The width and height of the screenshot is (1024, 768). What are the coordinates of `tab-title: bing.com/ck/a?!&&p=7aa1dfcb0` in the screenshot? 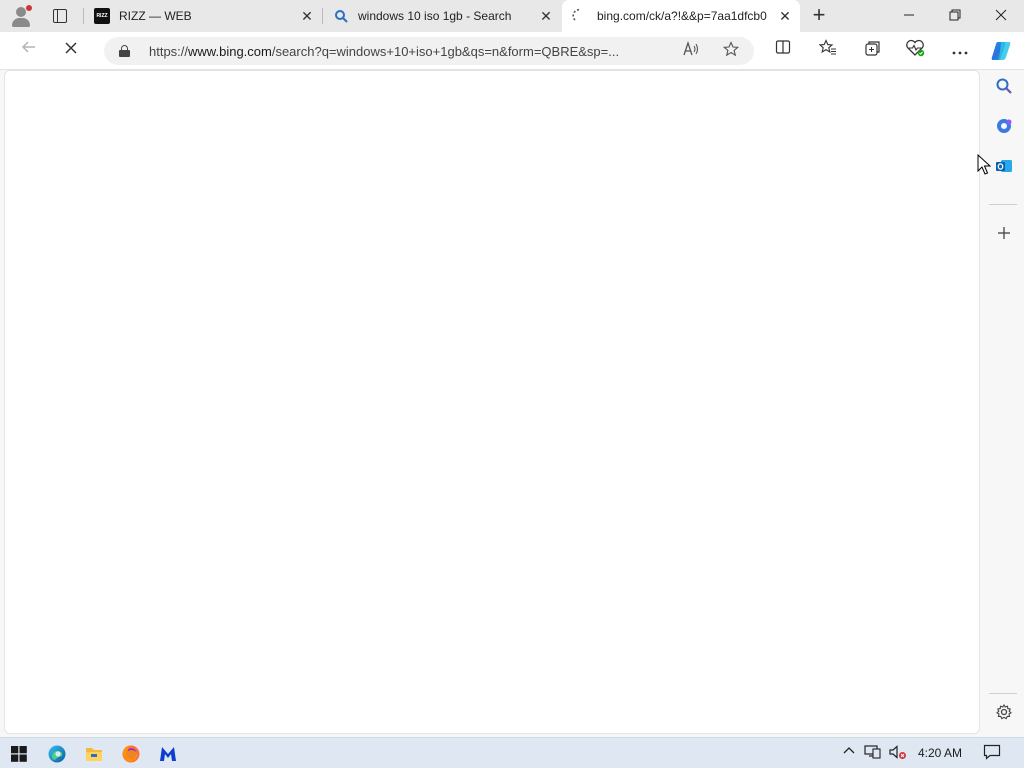 It's located at (682, 16).